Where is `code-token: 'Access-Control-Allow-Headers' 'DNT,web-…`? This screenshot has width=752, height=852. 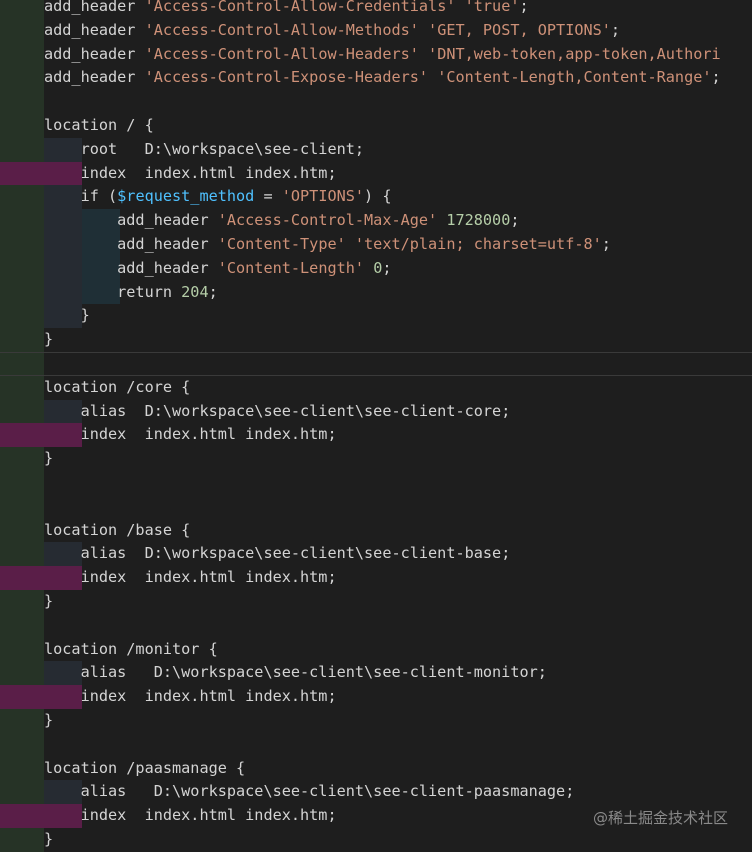 code-token: 'Access-Control-Allow-Headers' 'DNT,web-… is located at coordinates (432, 53).